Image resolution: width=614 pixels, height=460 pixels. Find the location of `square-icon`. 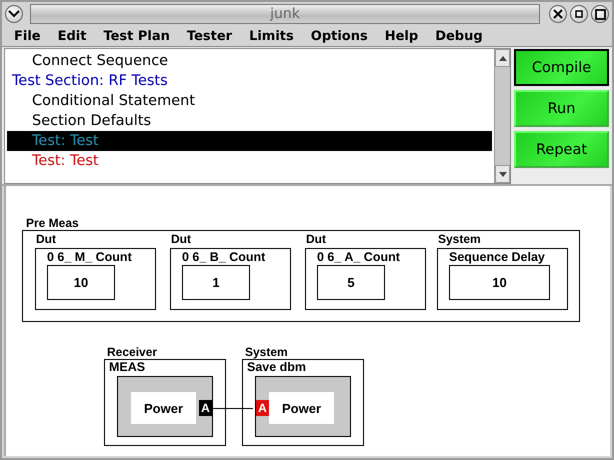

square-icon is located at coordinates (600, 14).